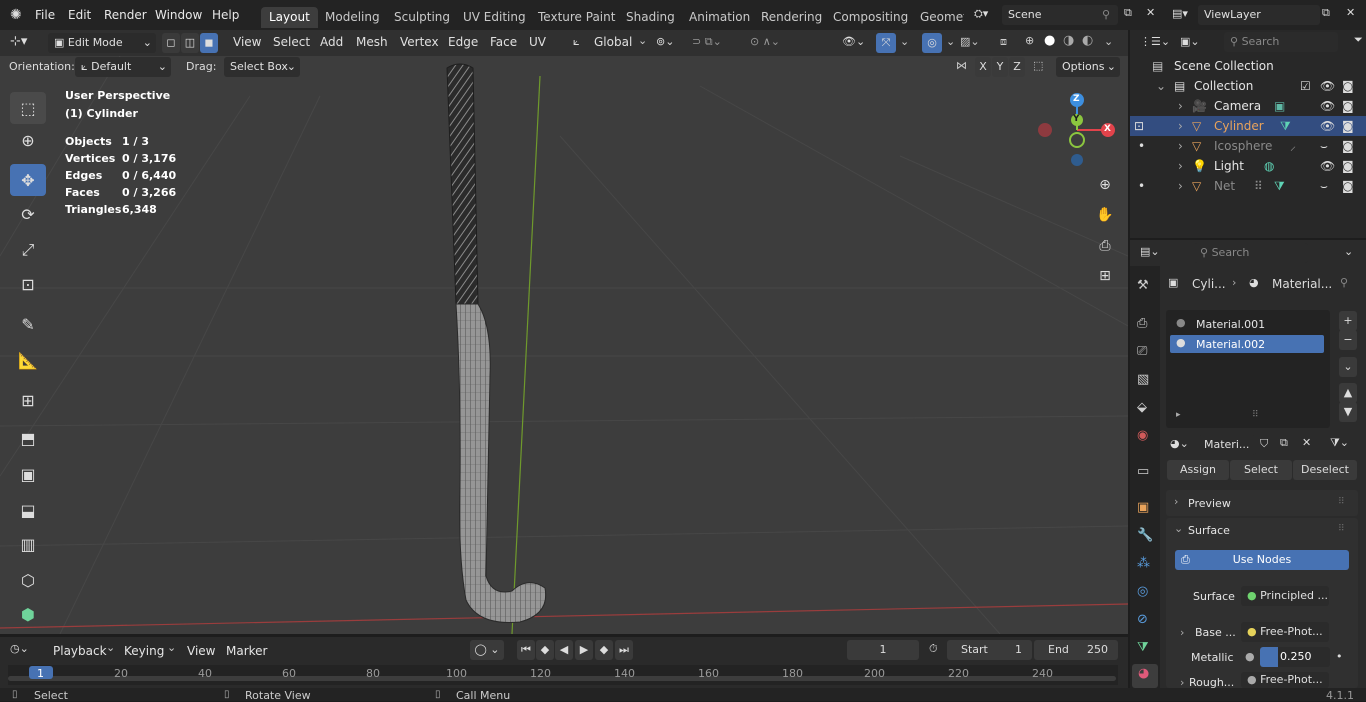 The width and height of the screenshot is (1366, 702). I want to click on stopwatch-icon: ⏱, so click(933, 649).